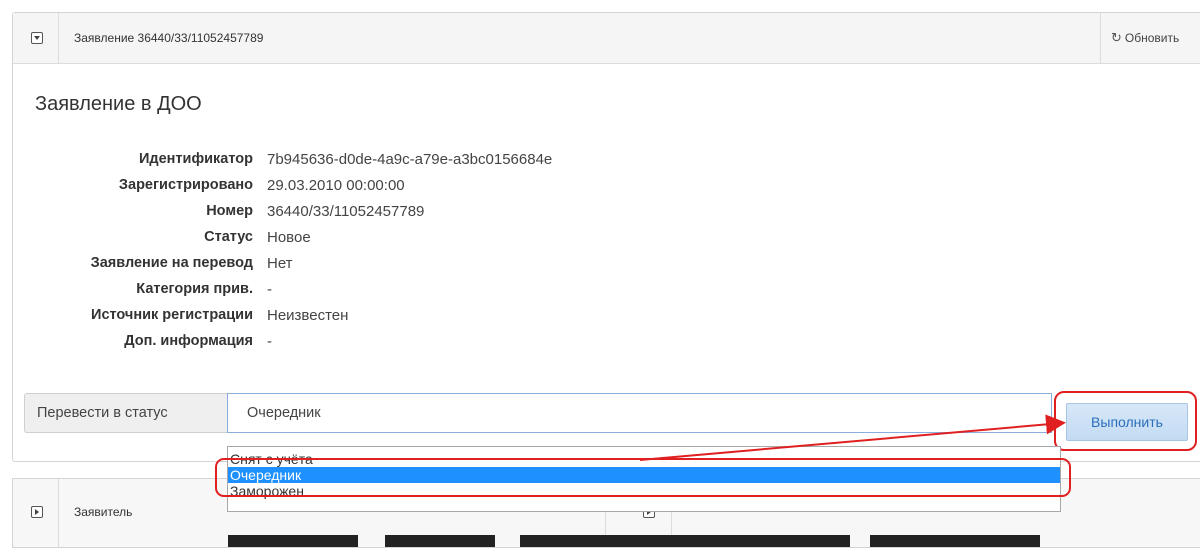  I want to click on detail-label: Источник регистрации, so click(172, 315).